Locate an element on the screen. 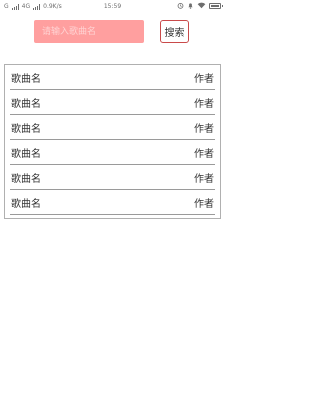 This screenshot has width=320, height=400. status-right is located at coordinates (200, 5).